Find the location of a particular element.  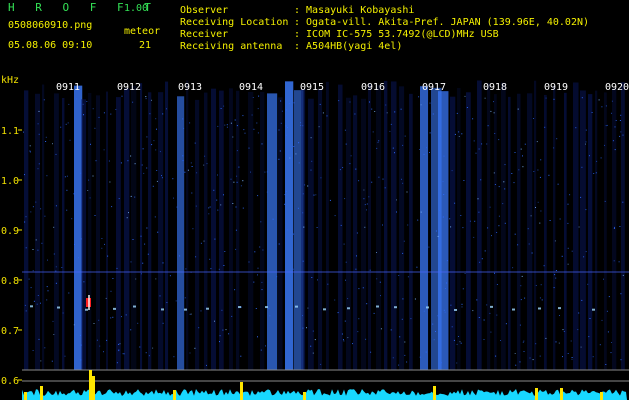

x-tick-label: 0911 is located at coordinates (68, 87).